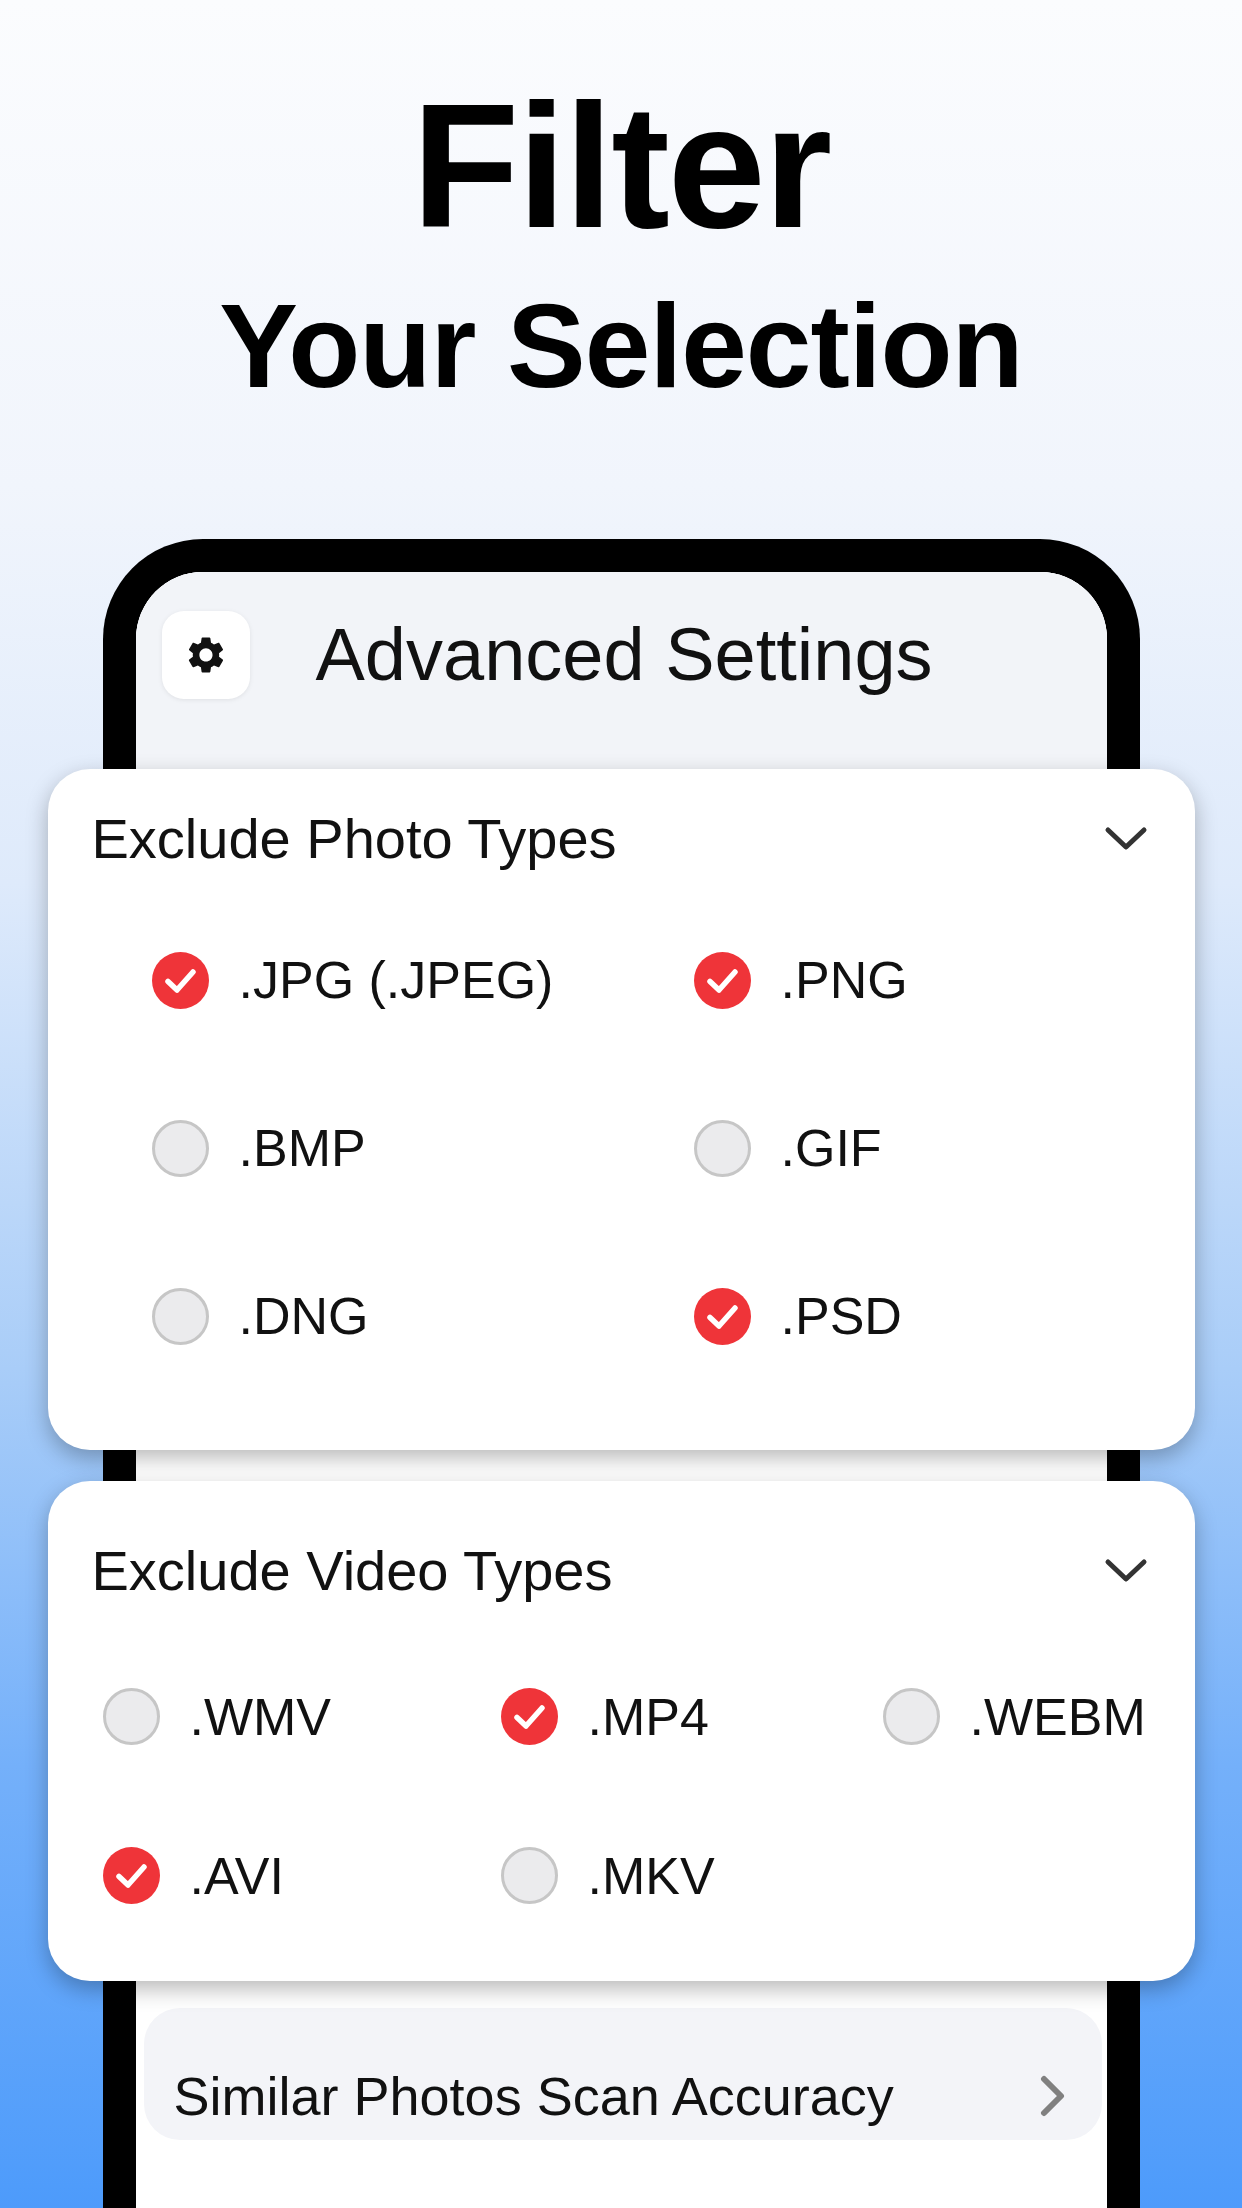 This screenshot has width=1242, height=2208. Describe the element at coordinates (621, 346) in the screenshot. I see `headline-subtitle: Your Selection` at that location.